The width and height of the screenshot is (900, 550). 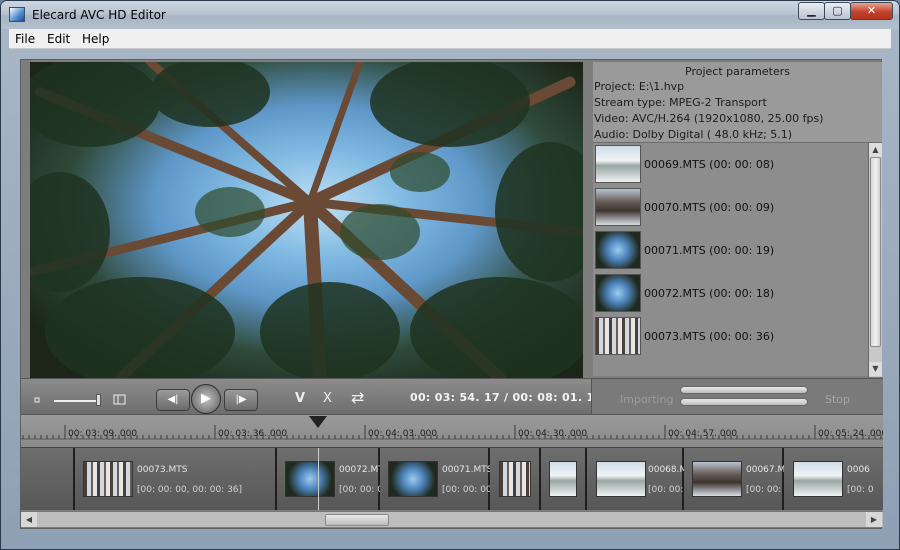 I want to click on ruler-label: 00: 04: 57. 000, so click(x=703, y=434).